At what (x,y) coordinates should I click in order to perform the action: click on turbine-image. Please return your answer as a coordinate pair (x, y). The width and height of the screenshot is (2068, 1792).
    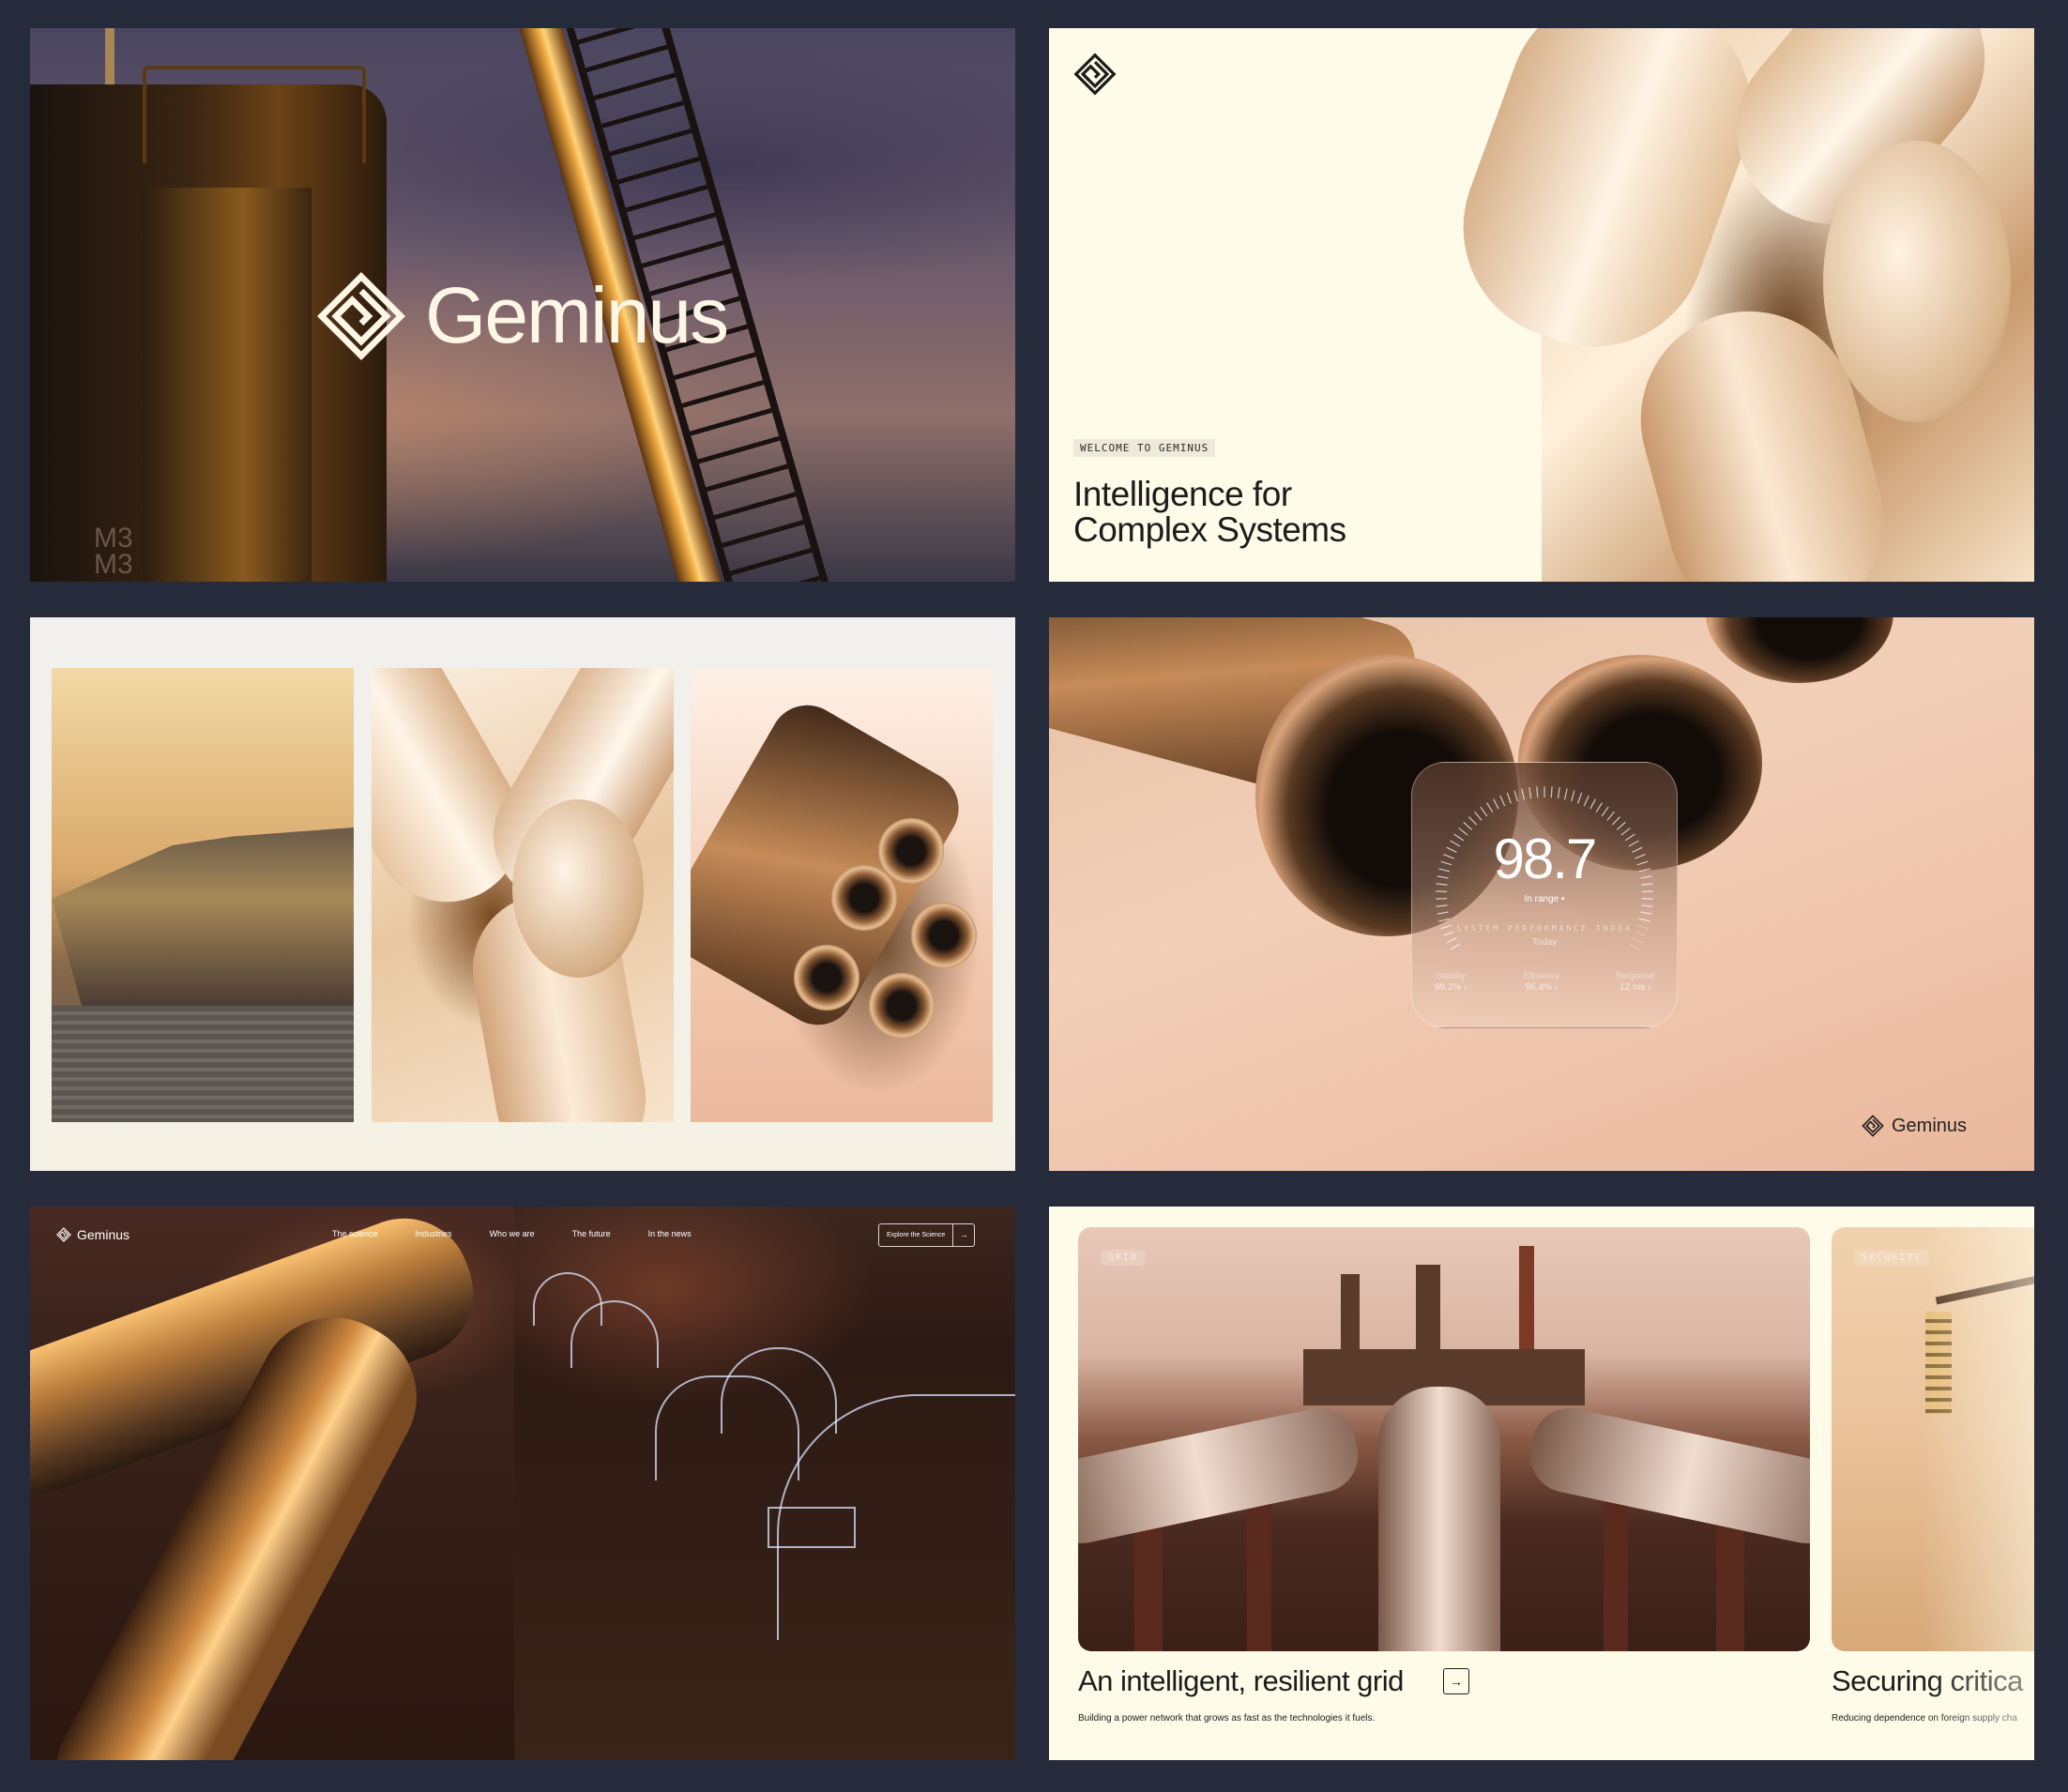
    Looking at the image, I should click on (523, 895).